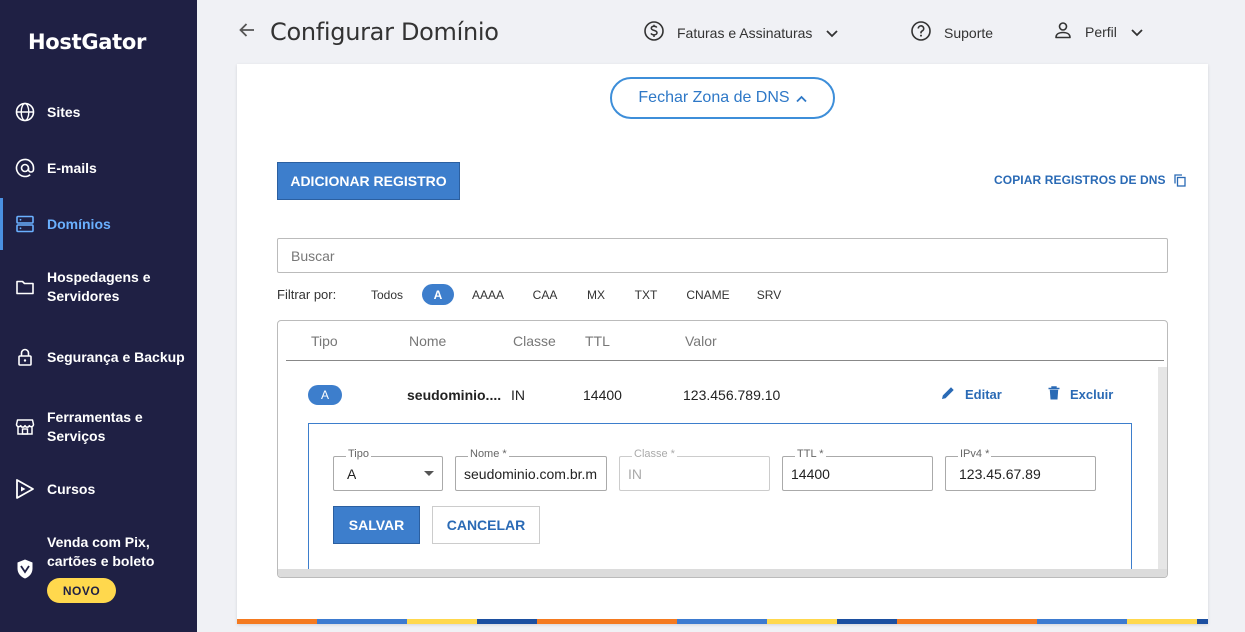 Image resolution: width=1245 pixels, height=632 pixels. Describe the element at coordinates (722, 255) in the screenshot. I see `search-input` at that location.